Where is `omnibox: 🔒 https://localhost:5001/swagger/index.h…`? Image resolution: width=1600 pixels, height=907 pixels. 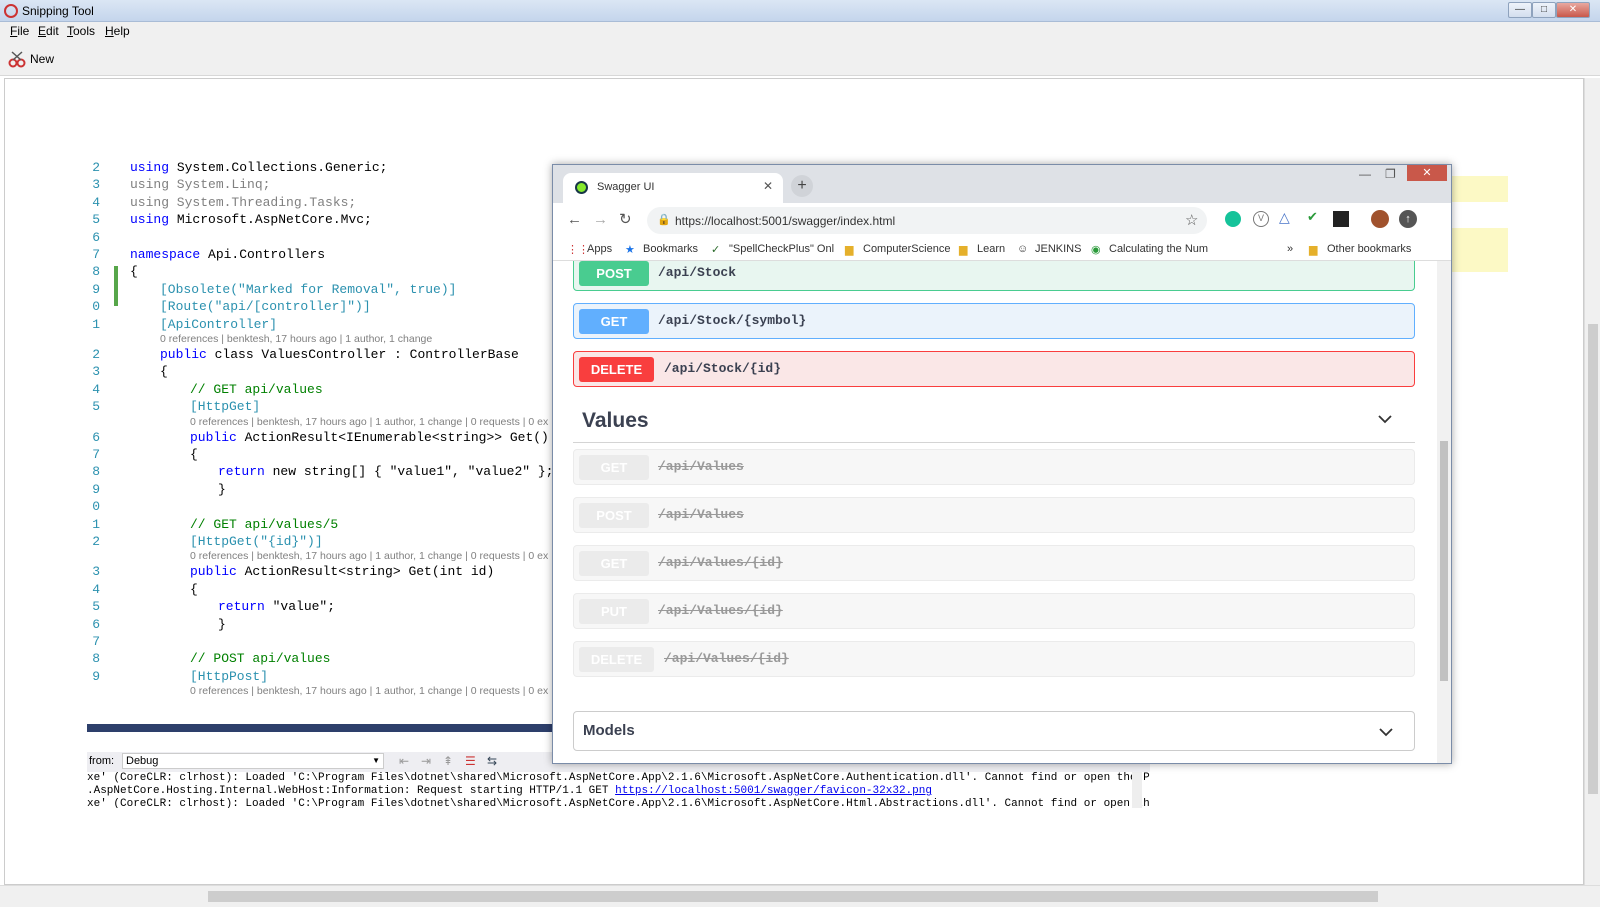 omnibox: 🔒 https://localhost:5001/swagger/index.h… is located at coordinates (927, 220).